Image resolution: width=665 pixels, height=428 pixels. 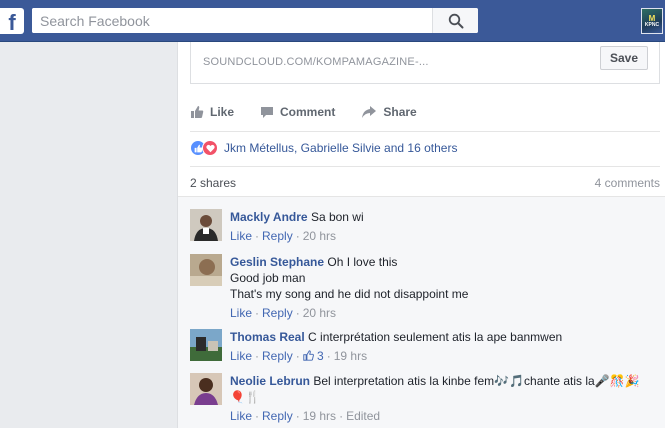 I want to click on page-profile-thumbnail: M KPNC, so click(x=652, y=21).